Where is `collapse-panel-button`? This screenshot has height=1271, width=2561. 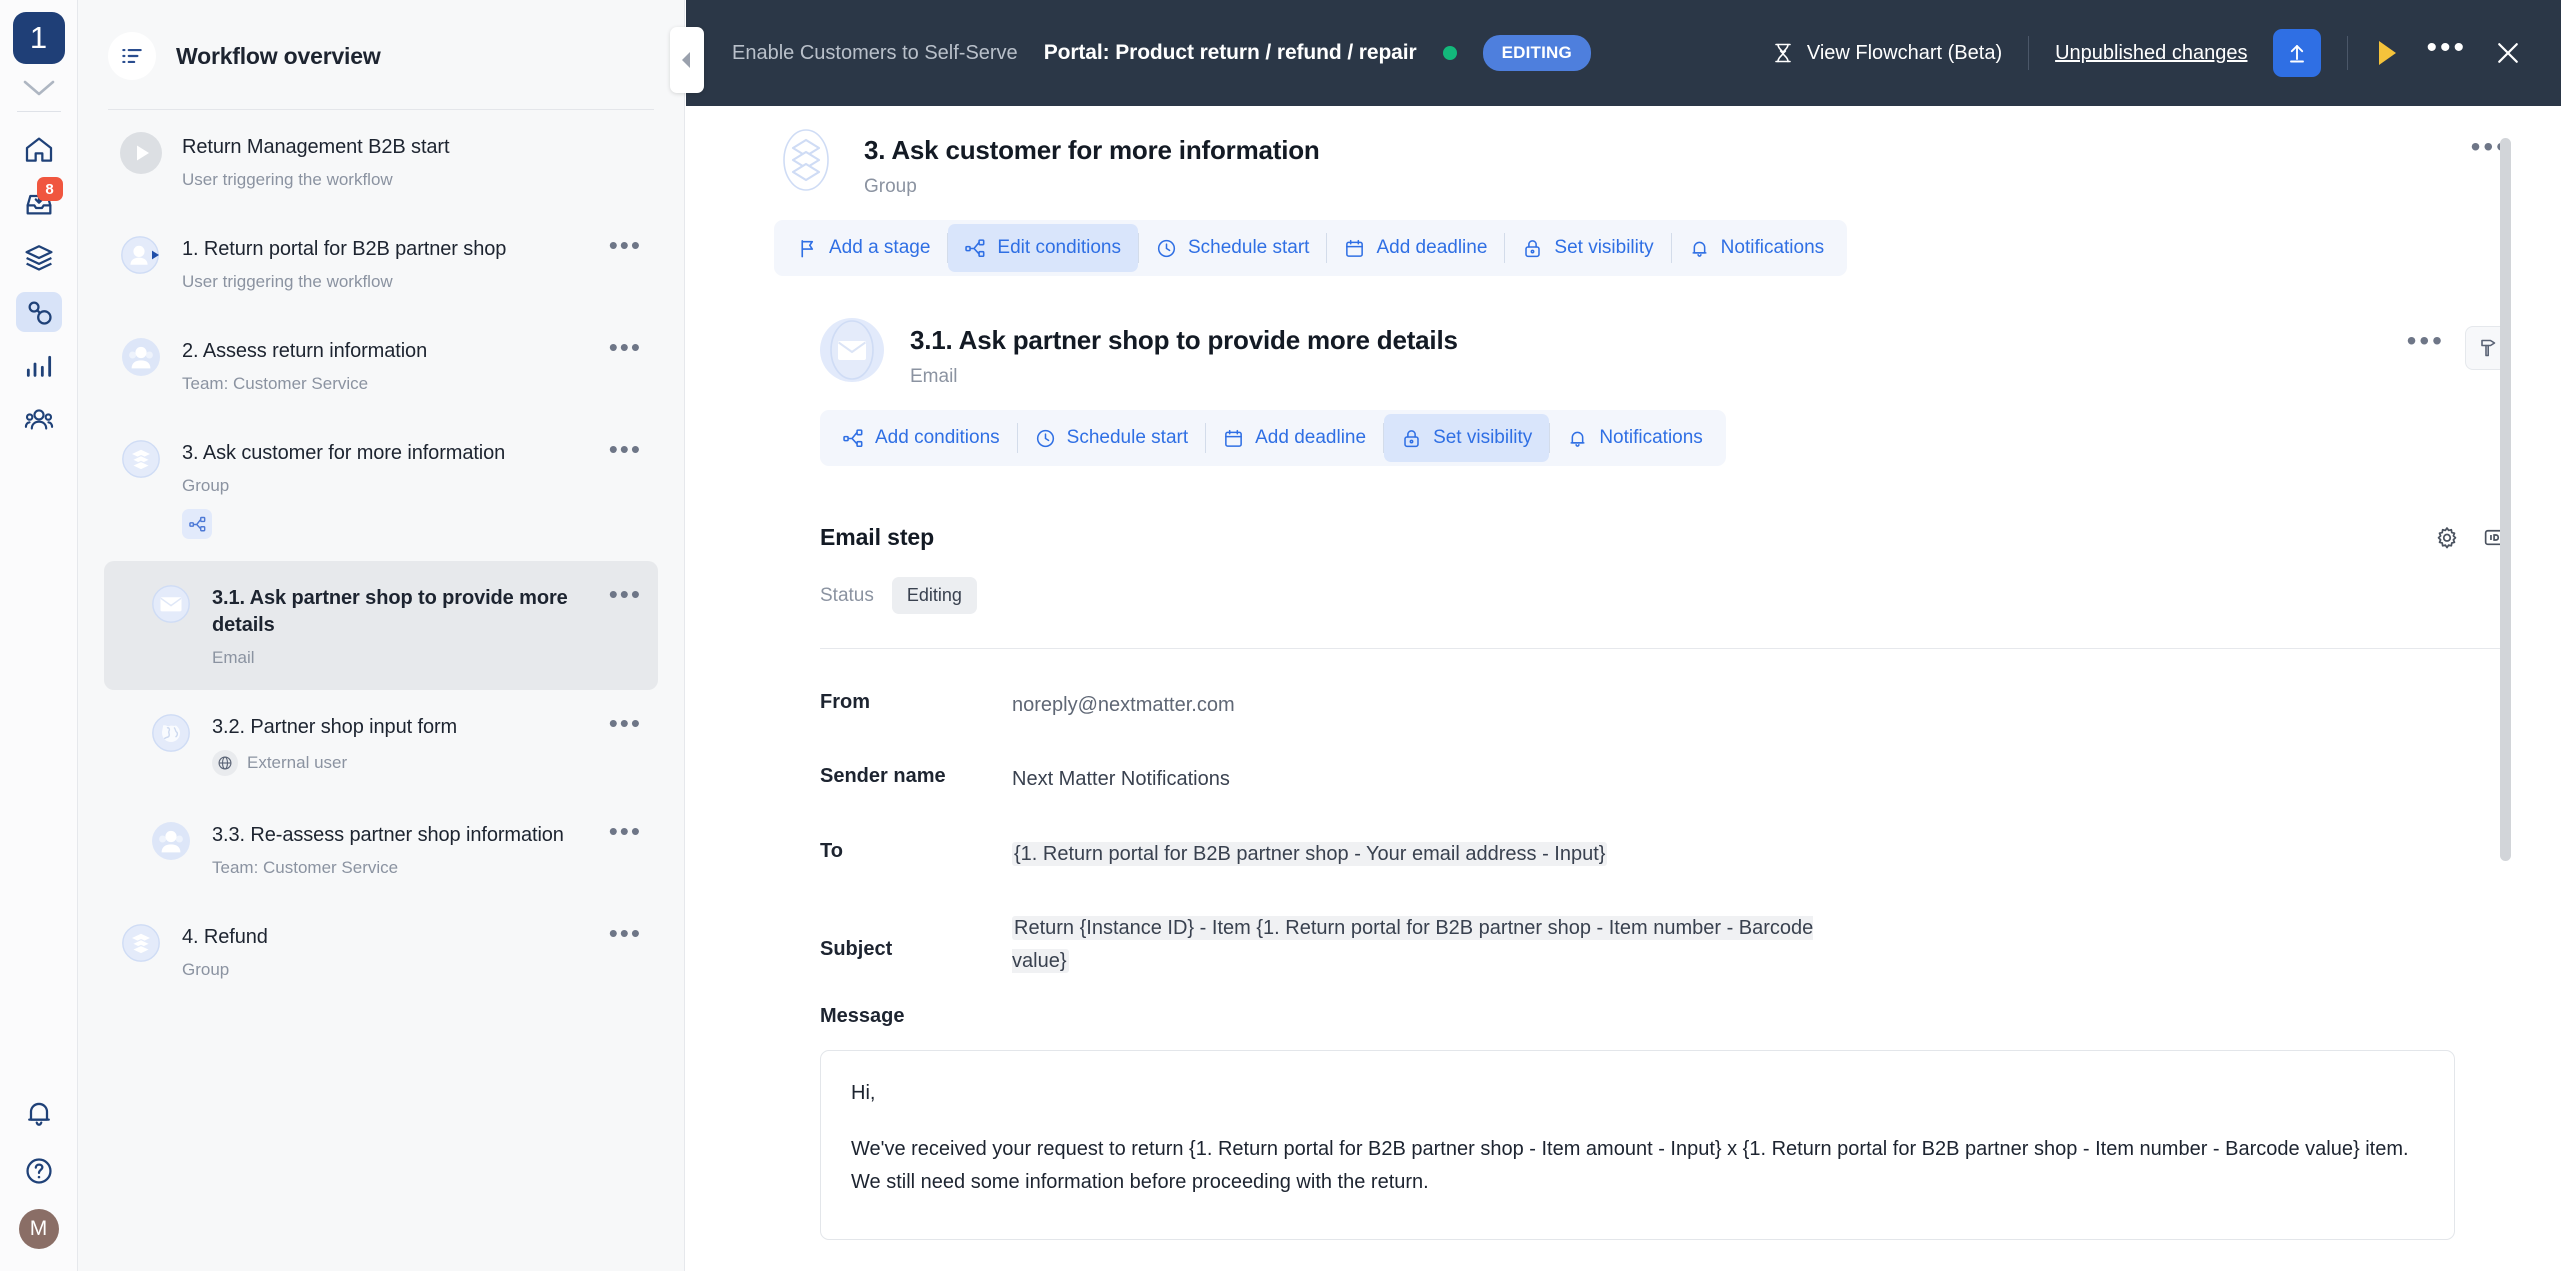
collapse-panel-button is located at coordinates (687, 60).